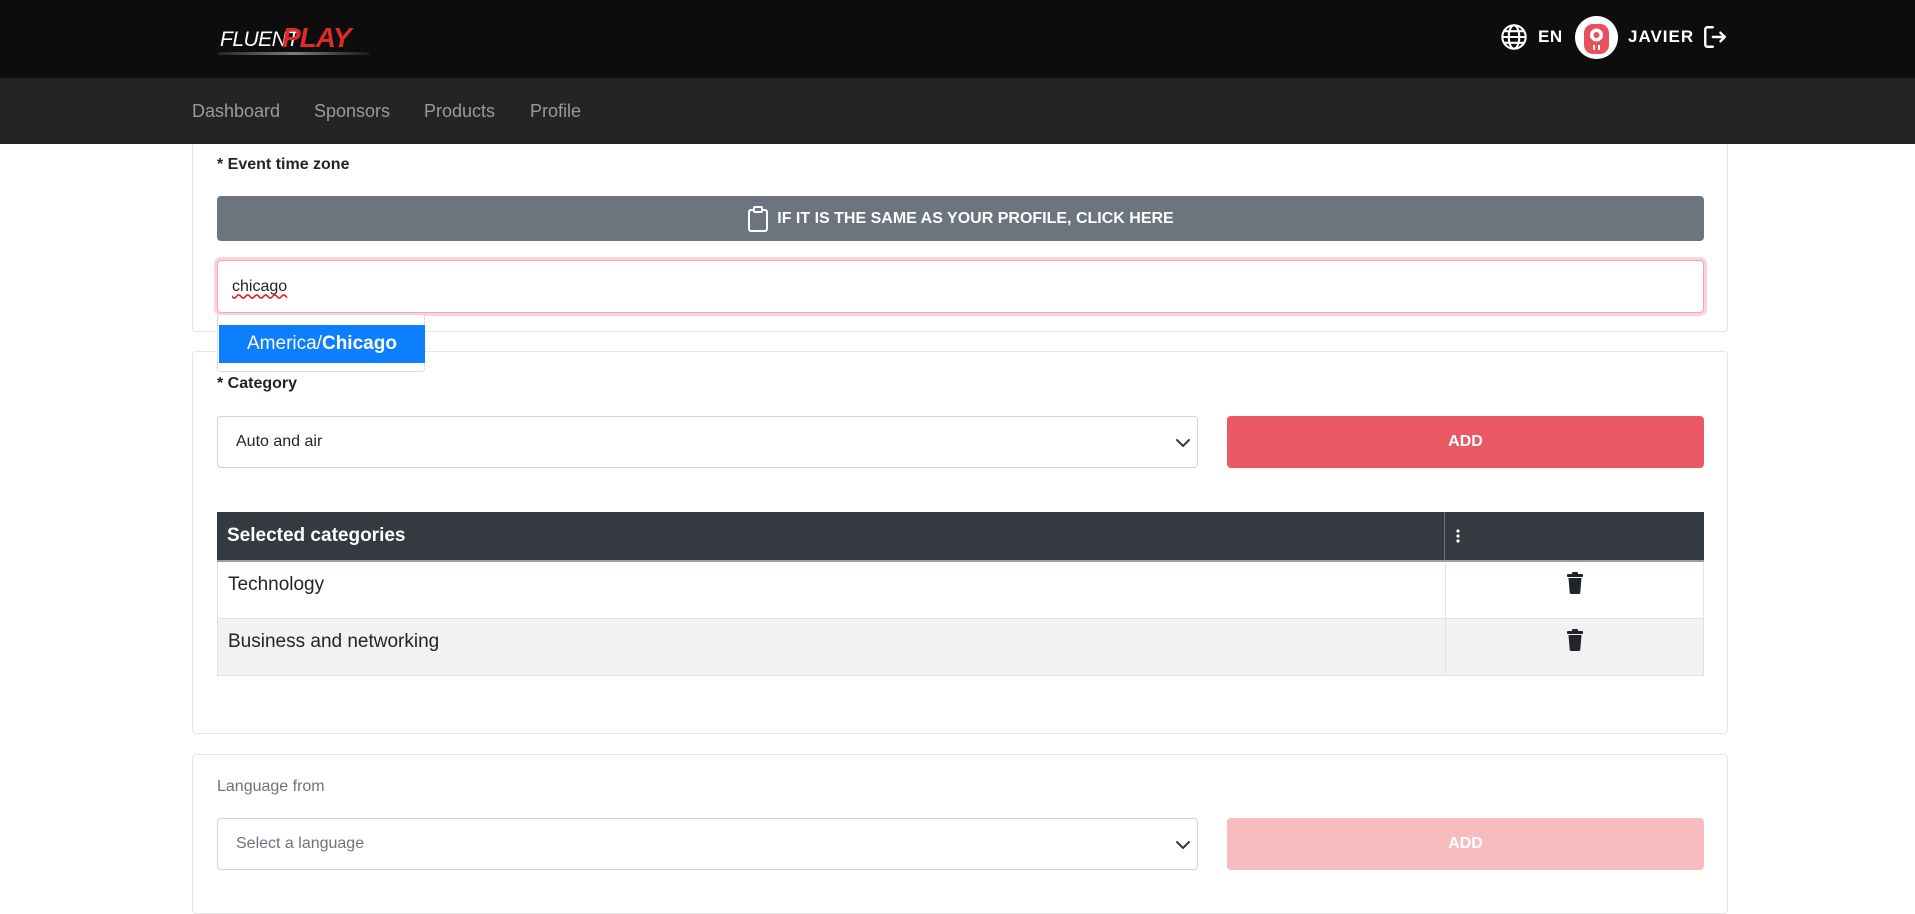 The width and height of the screenshot is (1915, 914). I want to click on nav-item-profile: Profile, so click(555, 111).